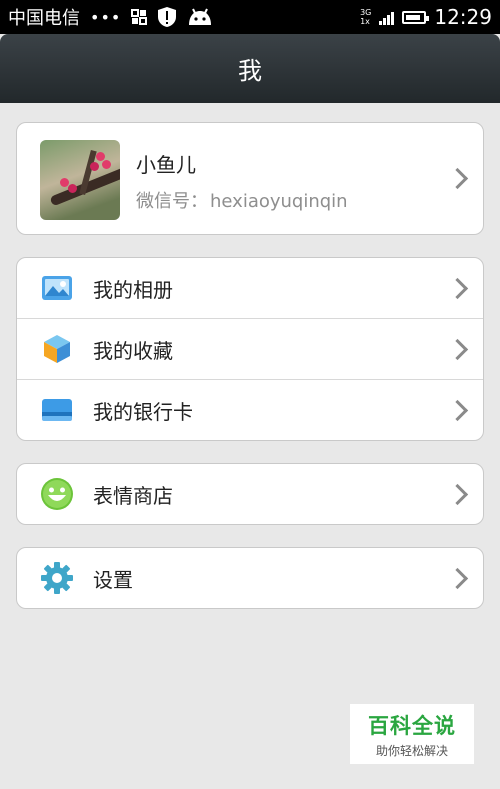 The image size is (500, 789). Describe the element at coordinates (250, 68) in the screenshot. I see `page-title: 我` at that location.